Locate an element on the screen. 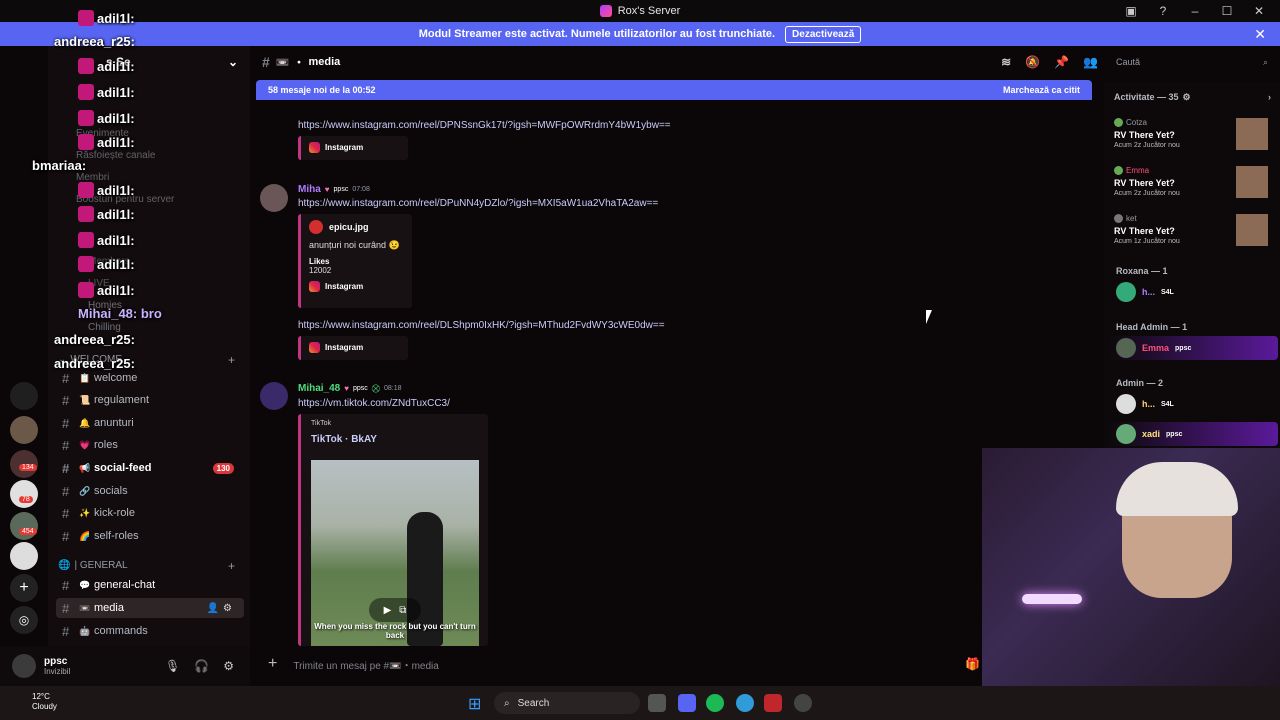  maximize-button: ☐ is located at coordinates (1227, 11).